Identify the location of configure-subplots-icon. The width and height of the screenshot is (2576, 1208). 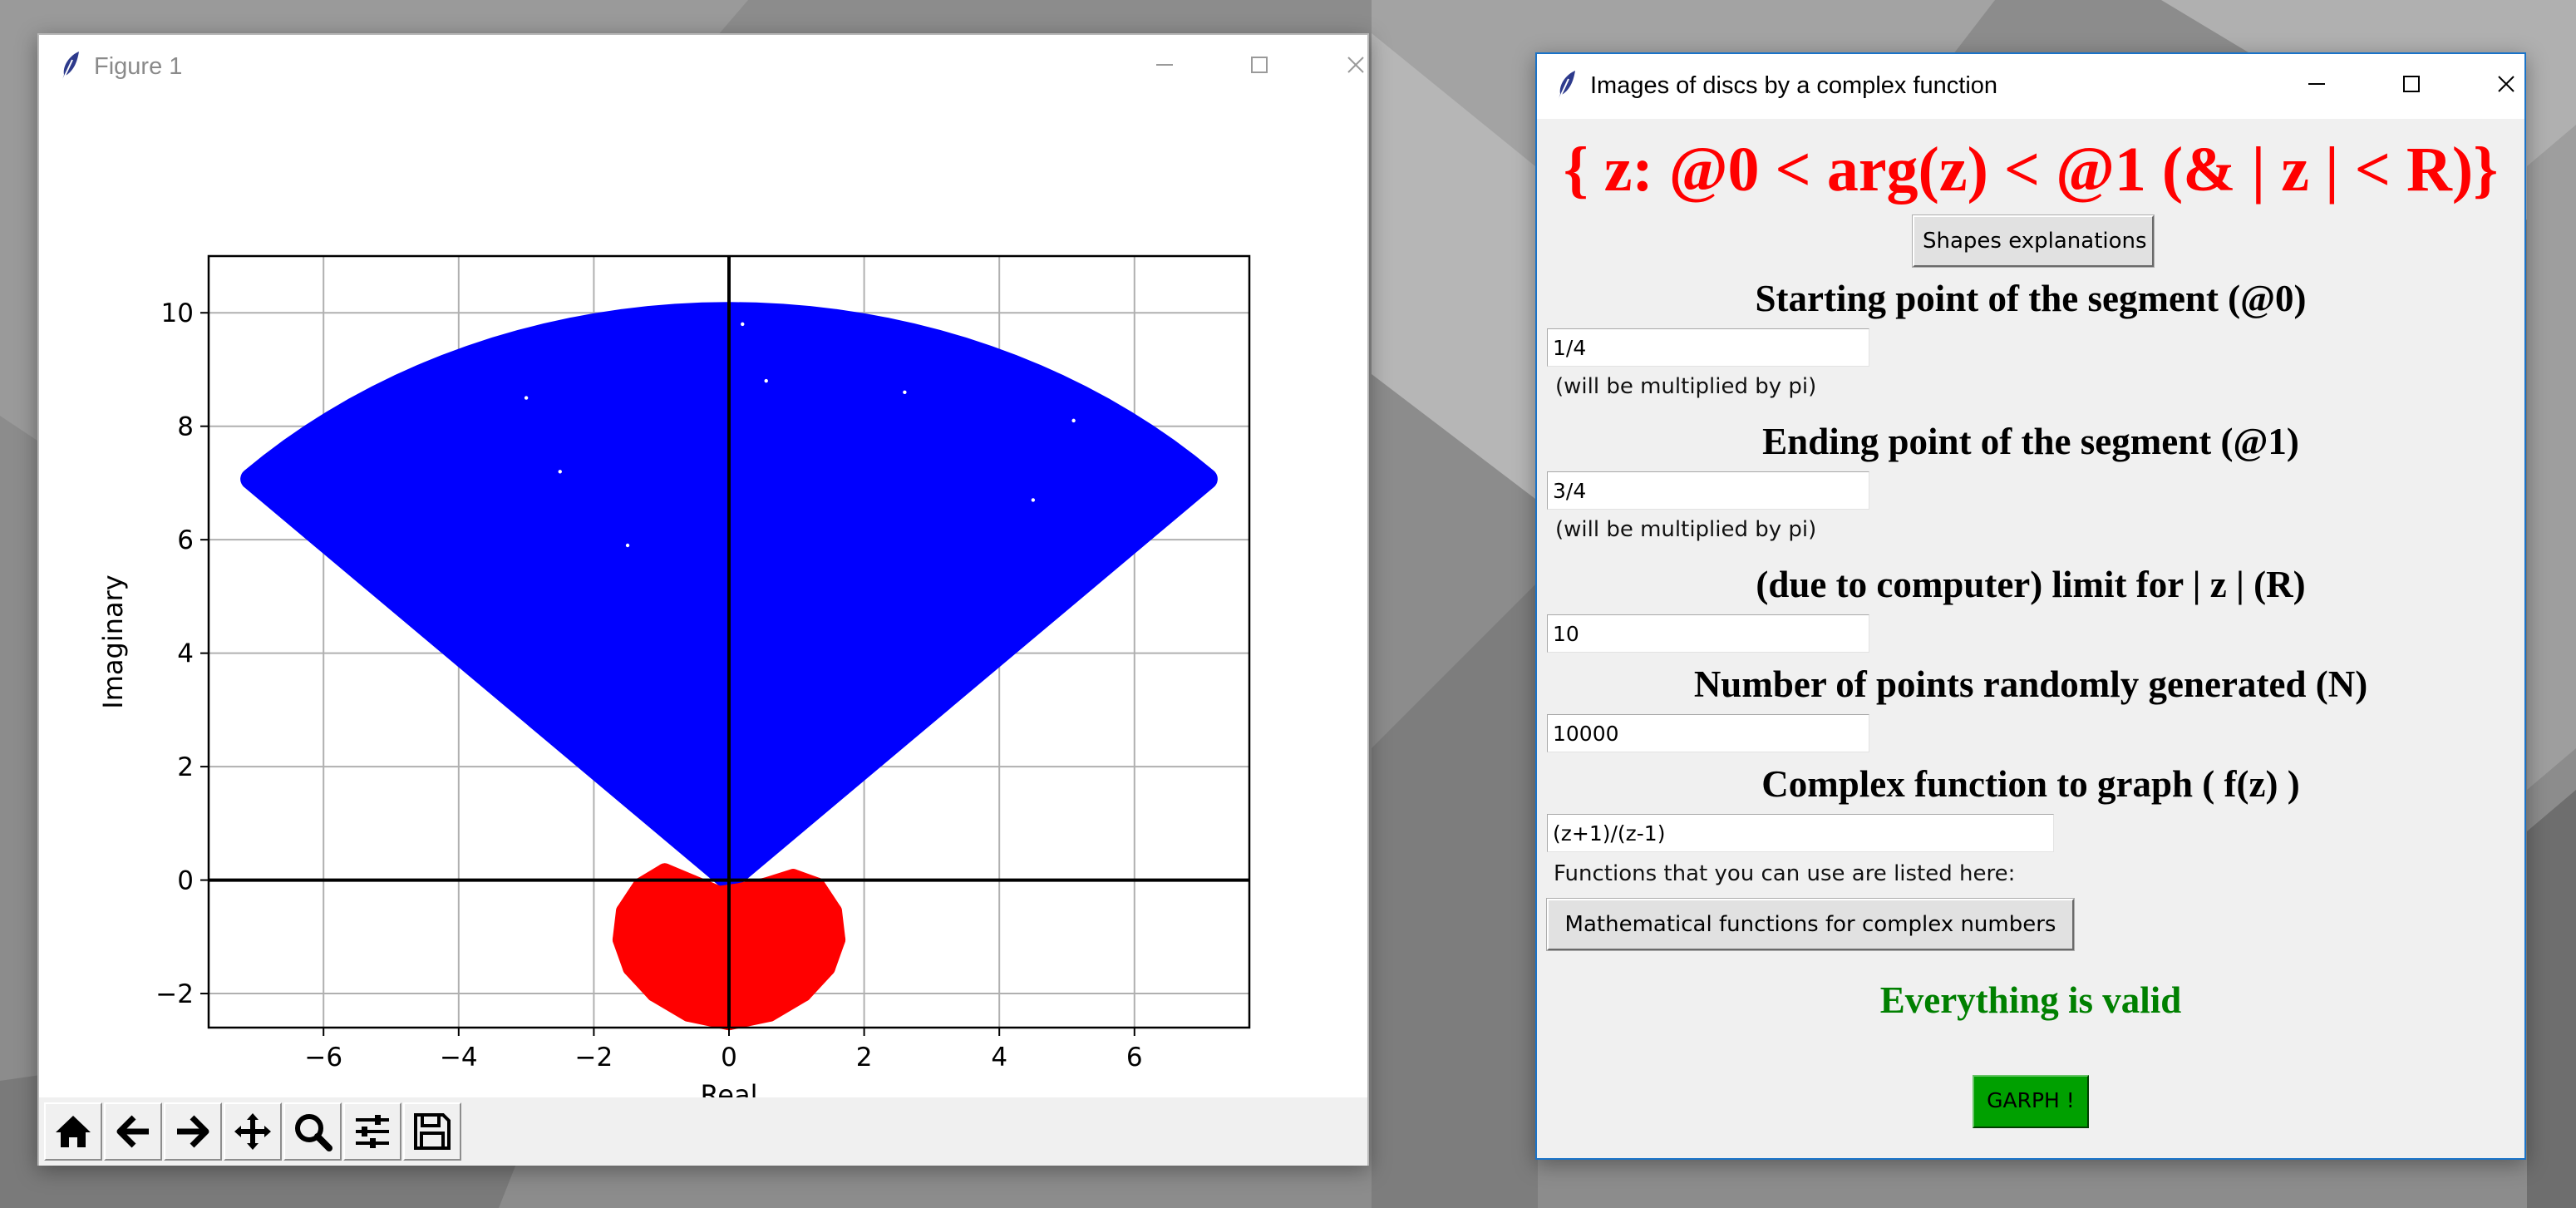
(372, 1131).